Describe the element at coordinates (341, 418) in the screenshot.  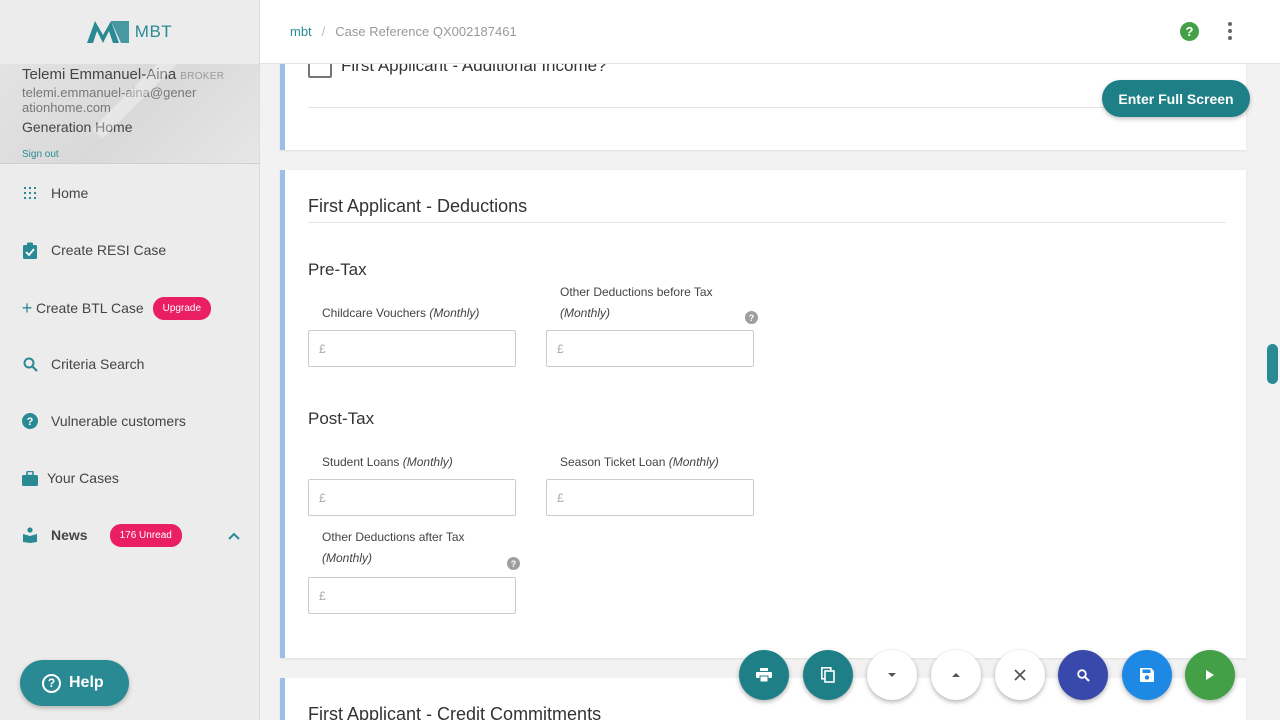
I see `post-tax-title: Post-Tax` at that location.